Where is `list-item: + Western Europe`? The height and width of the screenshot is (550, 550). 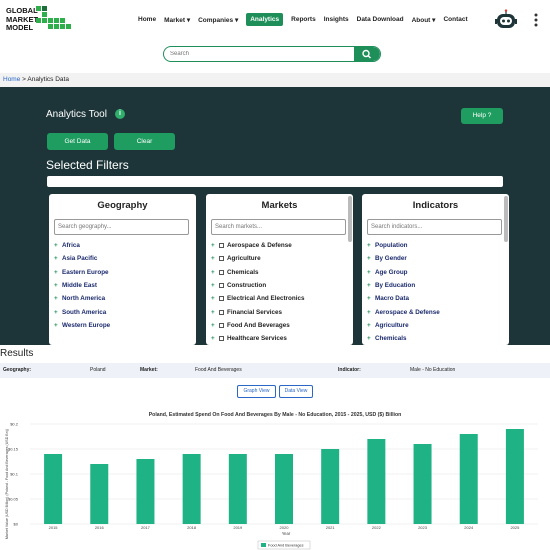 list-item: + Western Europe is located at coordinates (82, 325).